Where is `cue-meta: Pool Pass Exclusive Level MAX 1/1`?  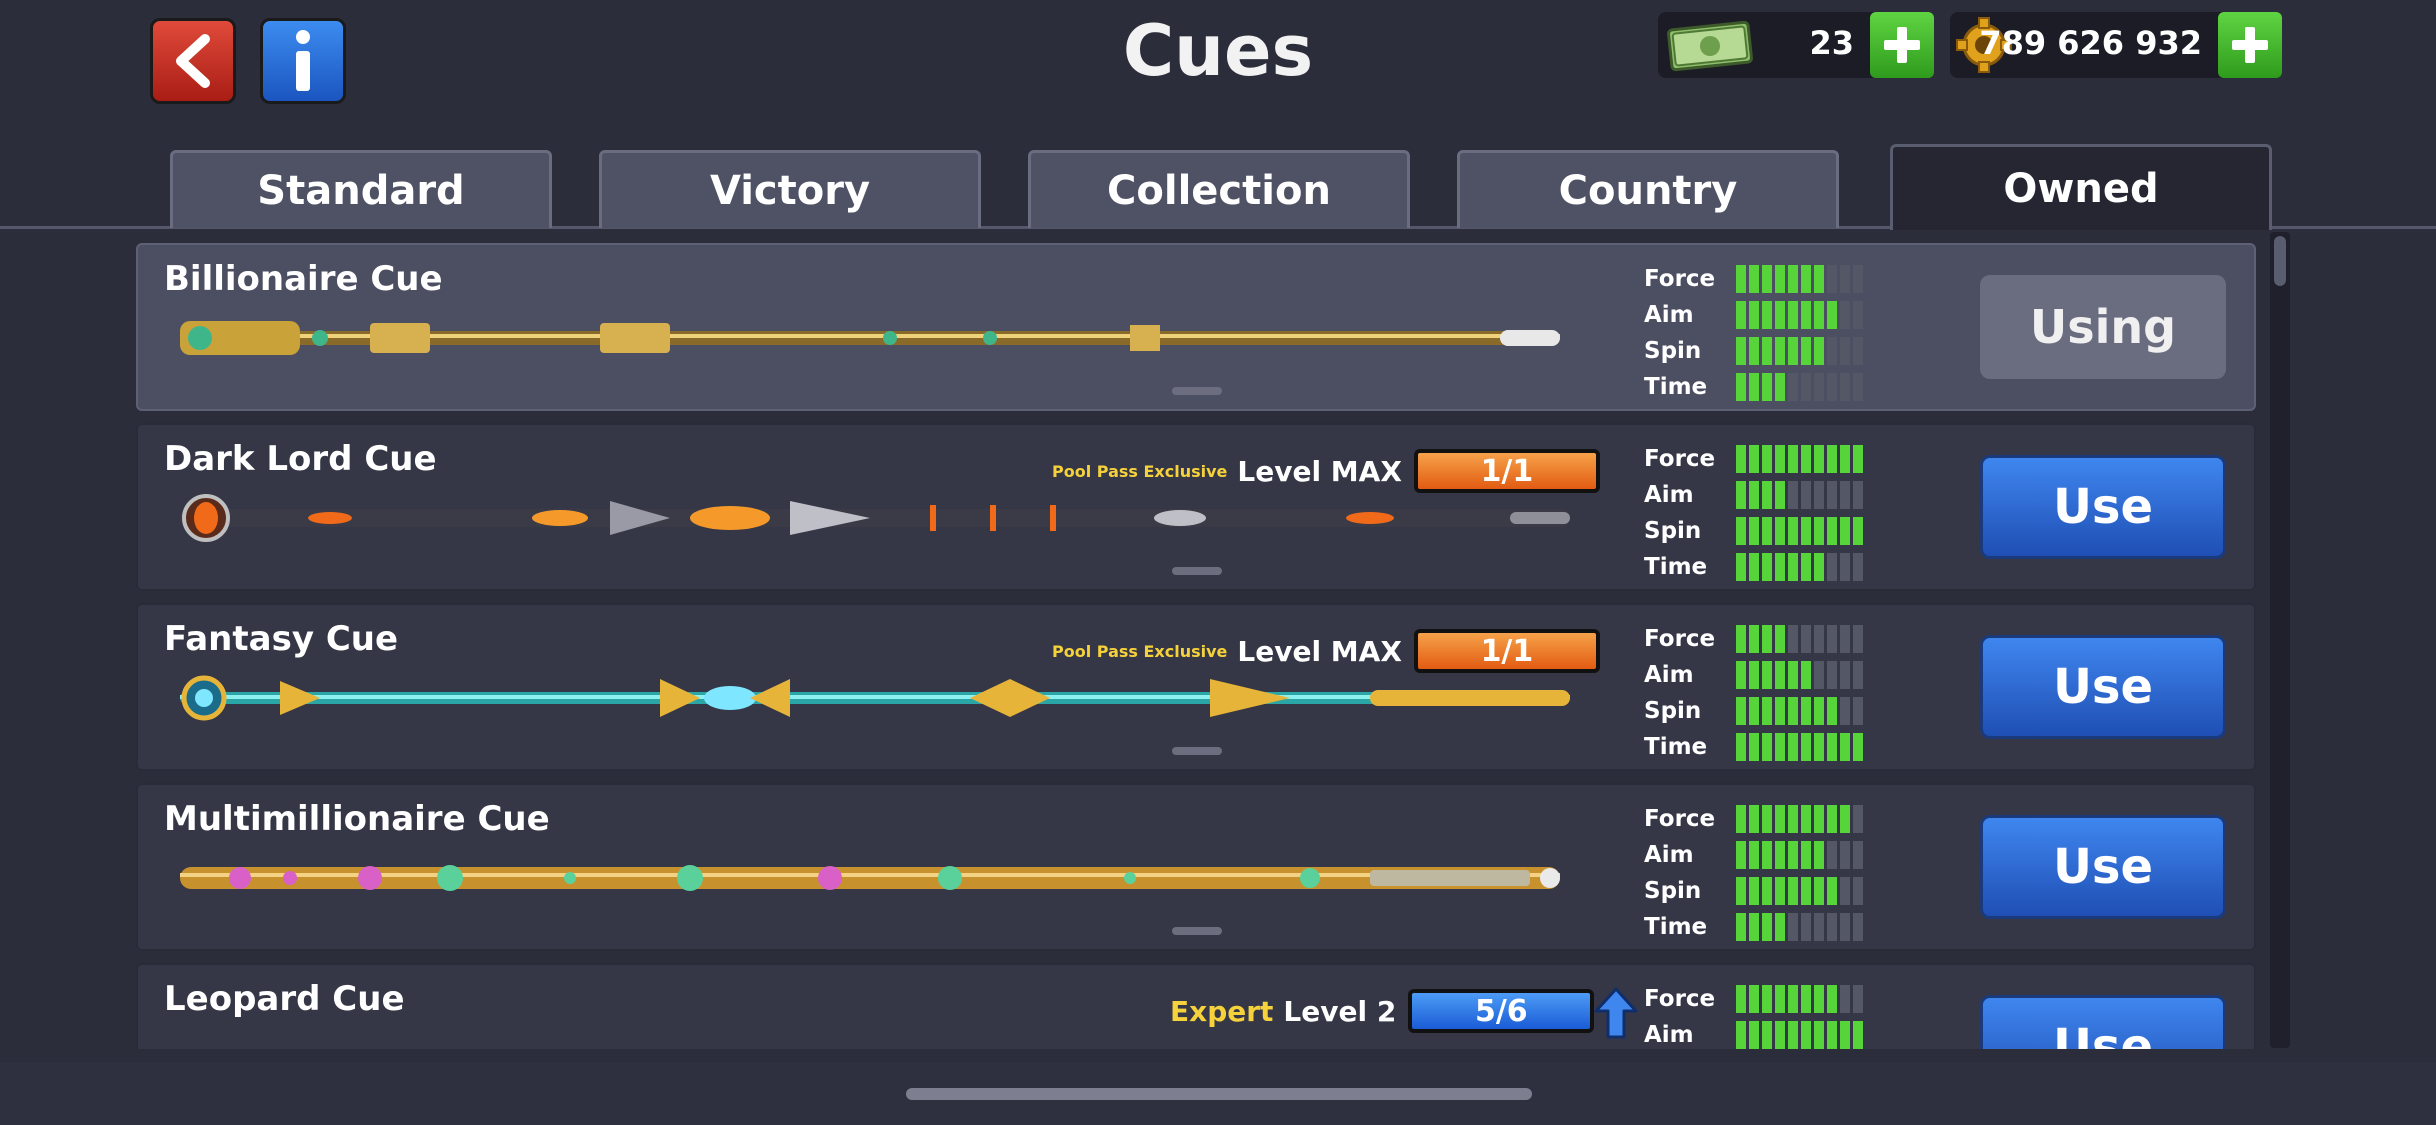
cue-meta: Pool Pass Exclusive Level MAX 1/1 is located at coordinates (1326, 471).